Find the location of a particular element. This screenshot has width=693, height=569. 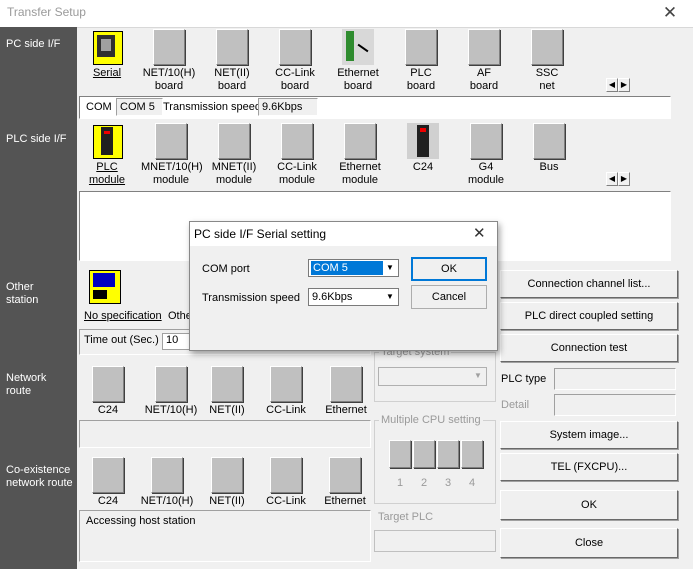

pc-device-af: AF board is located at coordinates (484, 61).